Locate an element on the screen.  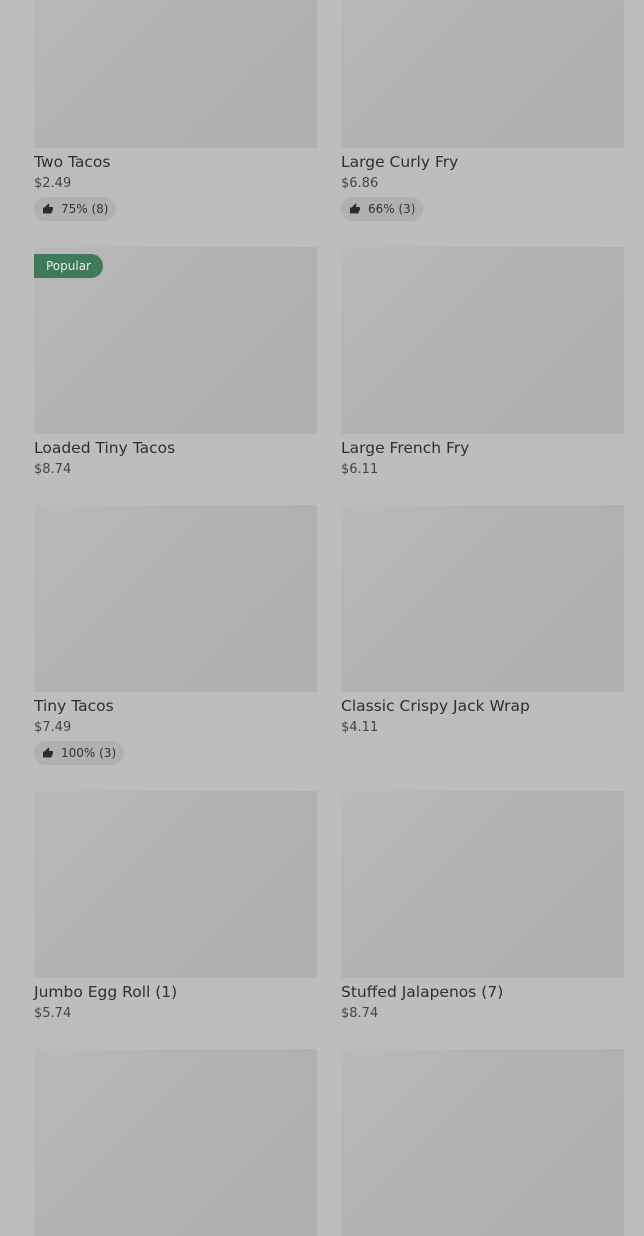
menu-item-card: Tiny Tacos $7.49 100% (3) is located at coordinates (175, 635).